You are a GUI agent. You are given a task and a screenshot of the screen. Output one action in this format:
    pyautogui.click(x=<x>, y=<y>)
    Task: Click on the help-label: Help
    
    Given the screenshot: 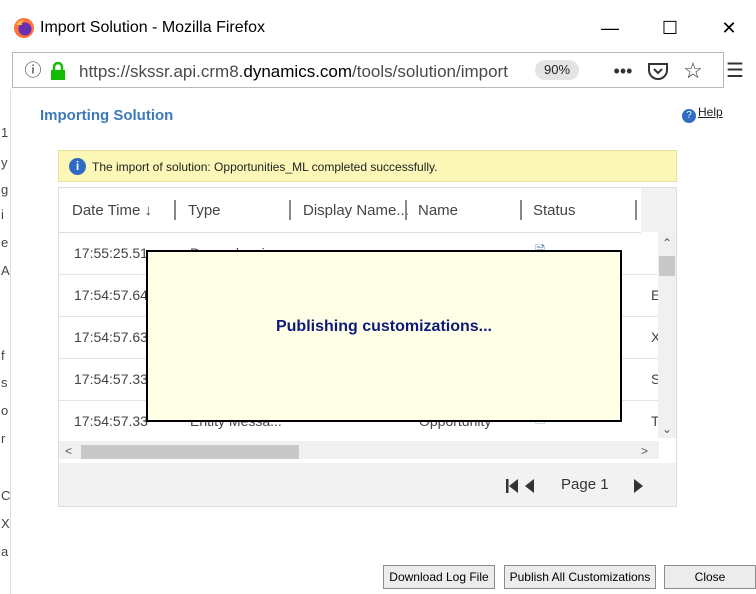 What is the action you would take?
    pyautogui.click(x=710, y=112)
    